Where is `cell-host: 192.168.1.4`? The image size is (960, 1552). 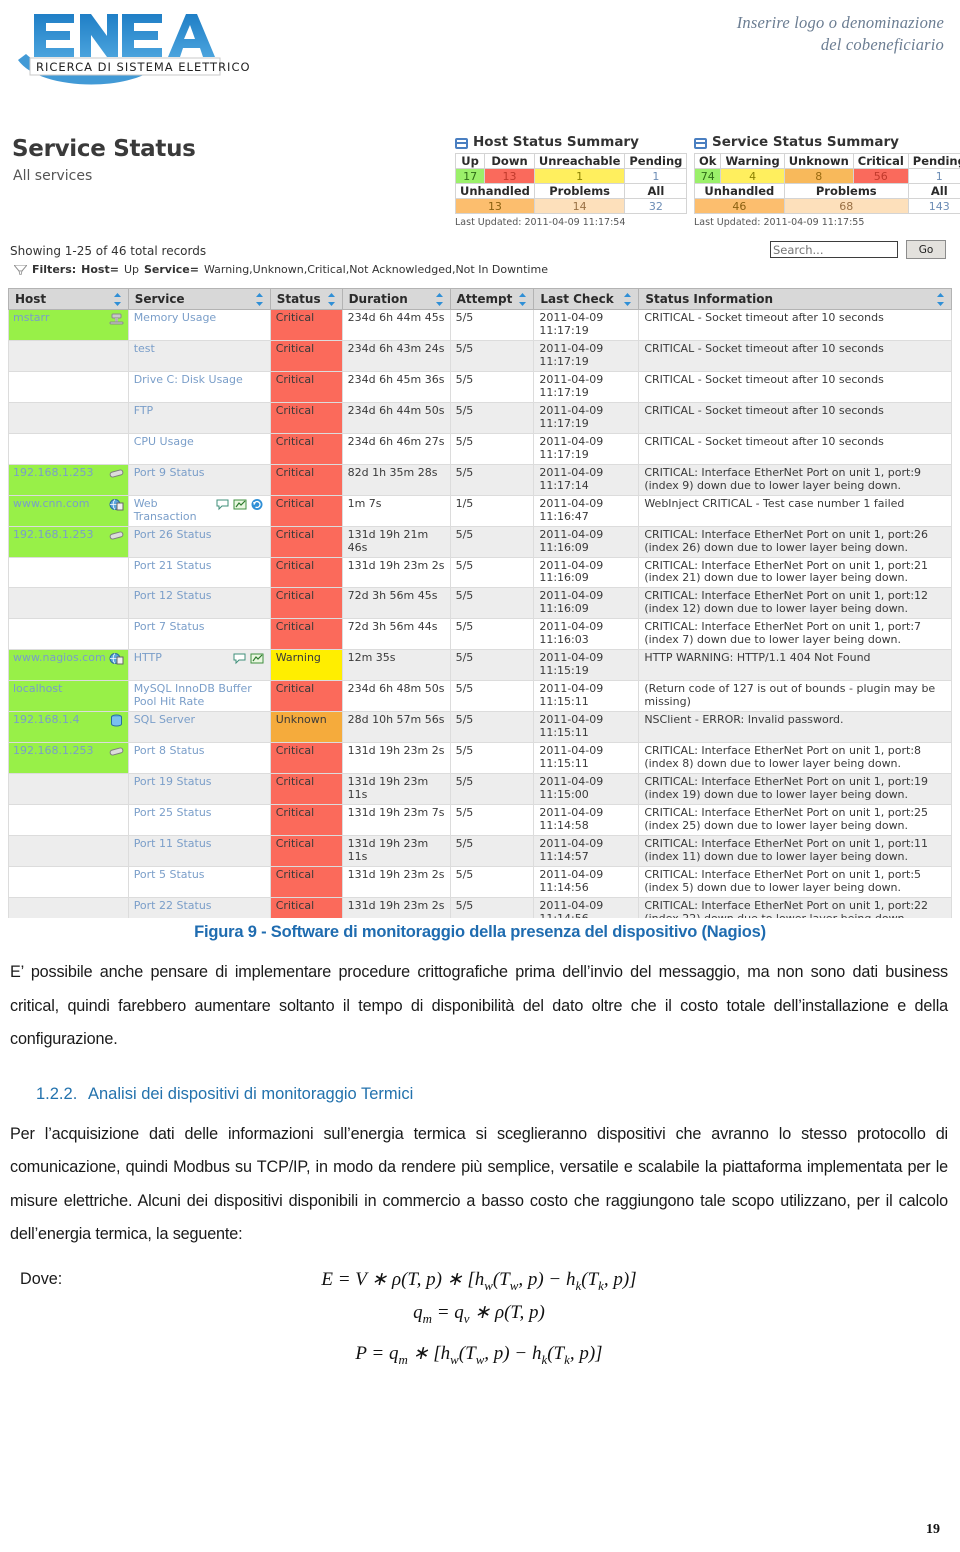 cell-host: 192.168.1.4 is located at coordinates (68, 727).